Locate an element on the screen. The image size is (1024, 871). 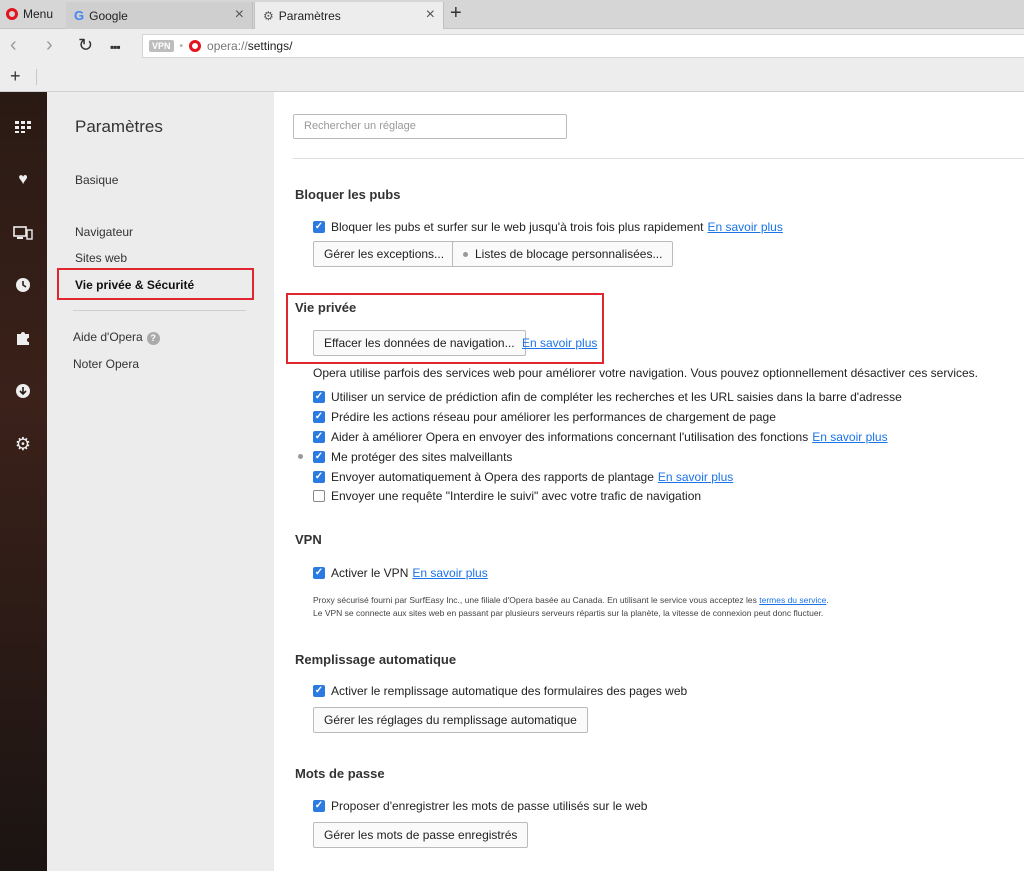
section-title-privacy: Vie privée is located at coordinates (326, 307).